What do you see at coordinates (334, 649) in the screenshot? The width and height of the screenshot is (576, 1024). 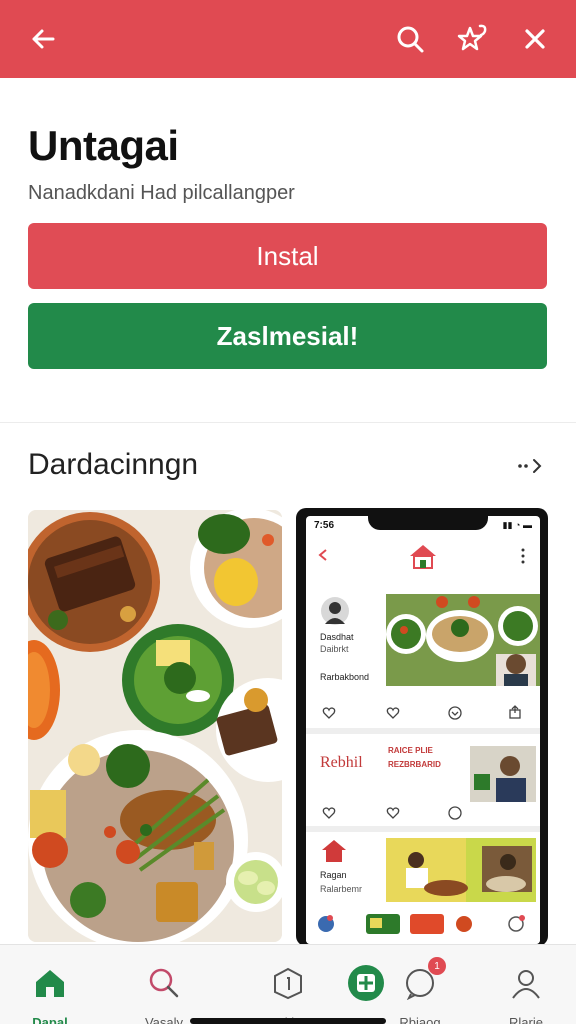 I see `row1-line2: Daibrkt` at bounding box center [334, 649].